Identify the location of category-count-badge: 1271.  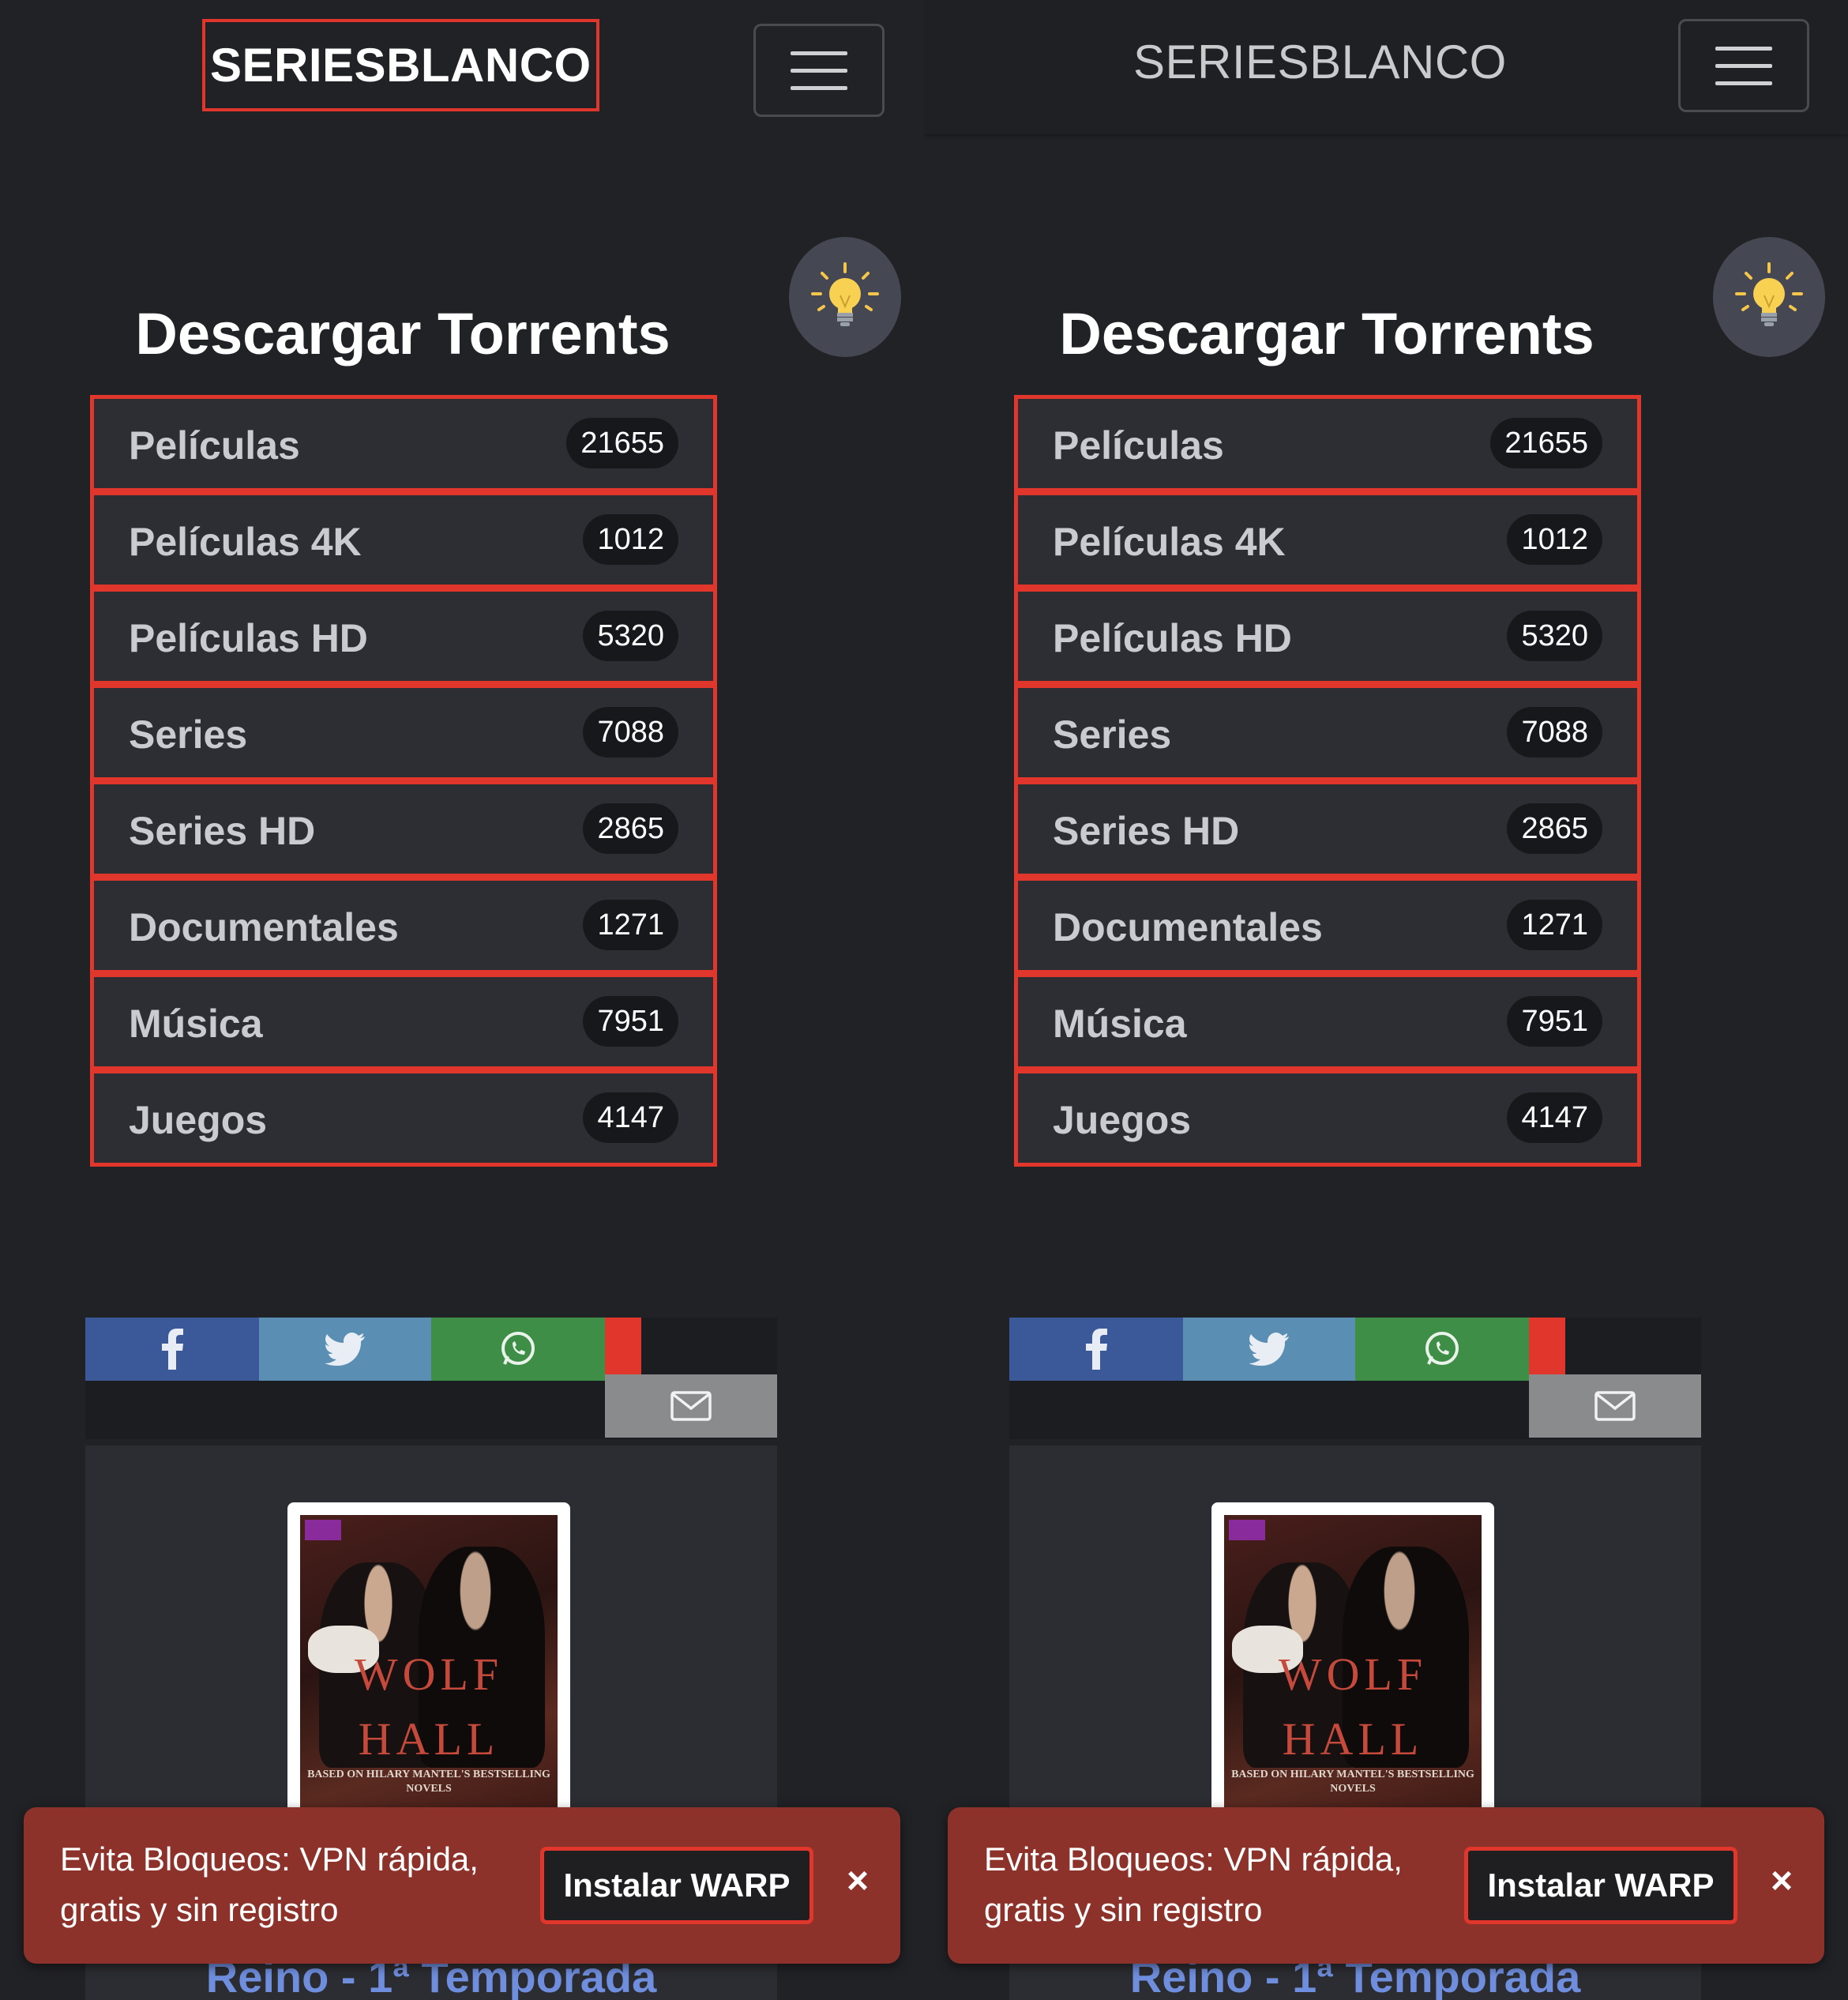
(1554, 925).